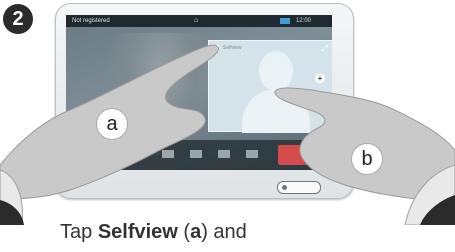  I want to click on caption-prefix: Tap, so click(79, 232).